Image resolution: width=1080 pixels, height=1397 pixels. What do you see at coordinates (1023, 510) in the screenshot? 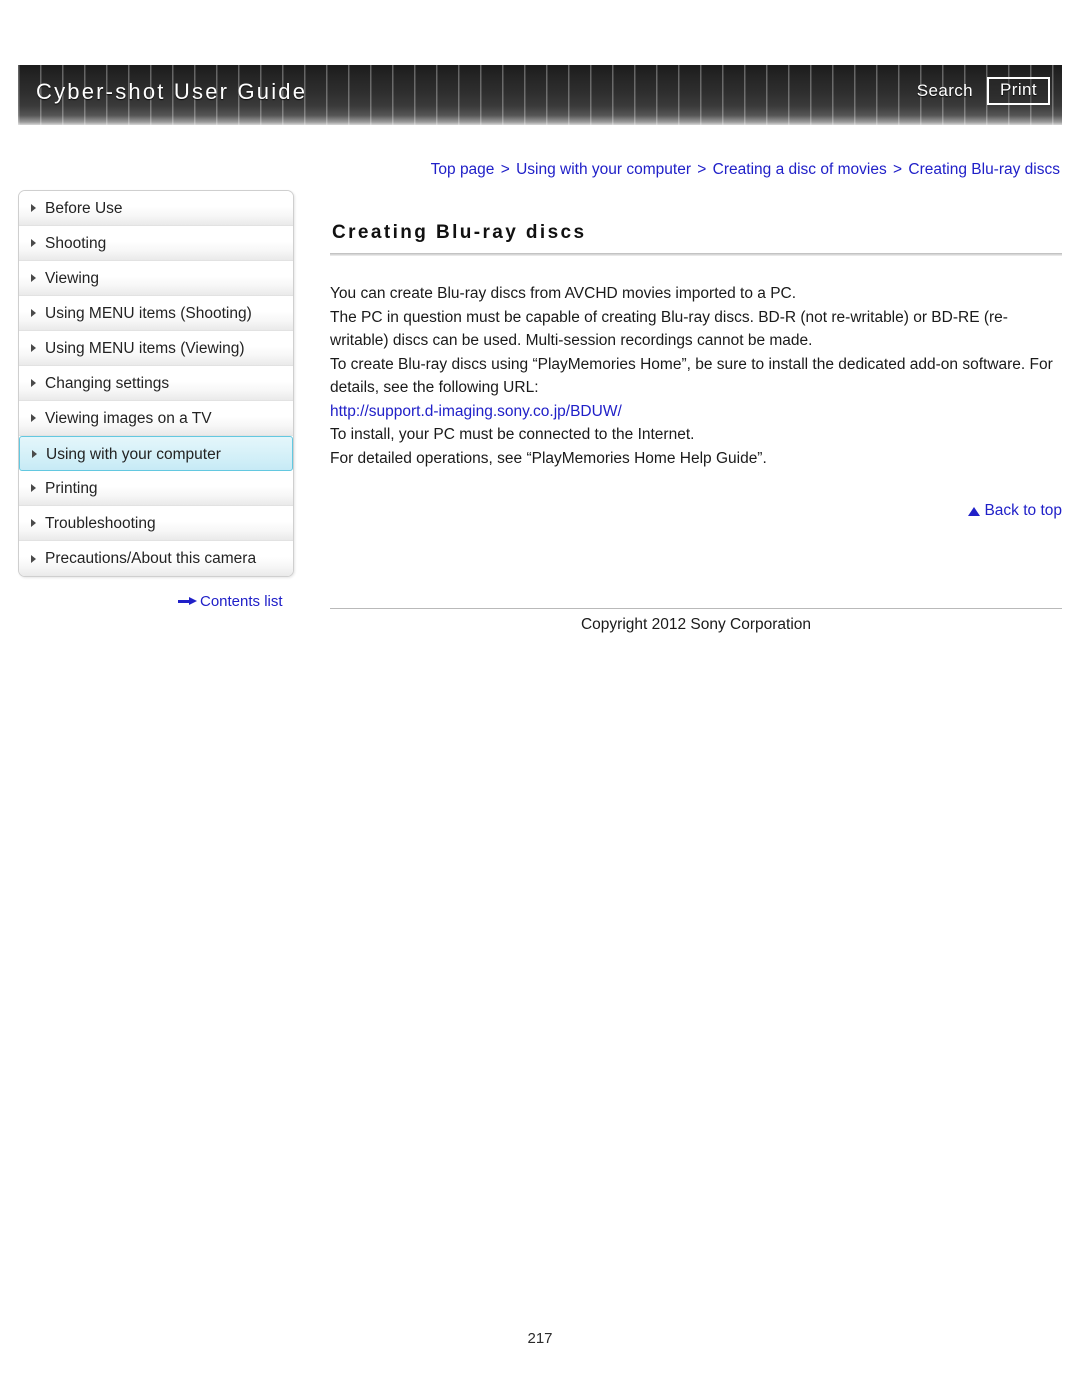
I see `back-to-top-label: Back to top` at bounding box center [1023, 510].